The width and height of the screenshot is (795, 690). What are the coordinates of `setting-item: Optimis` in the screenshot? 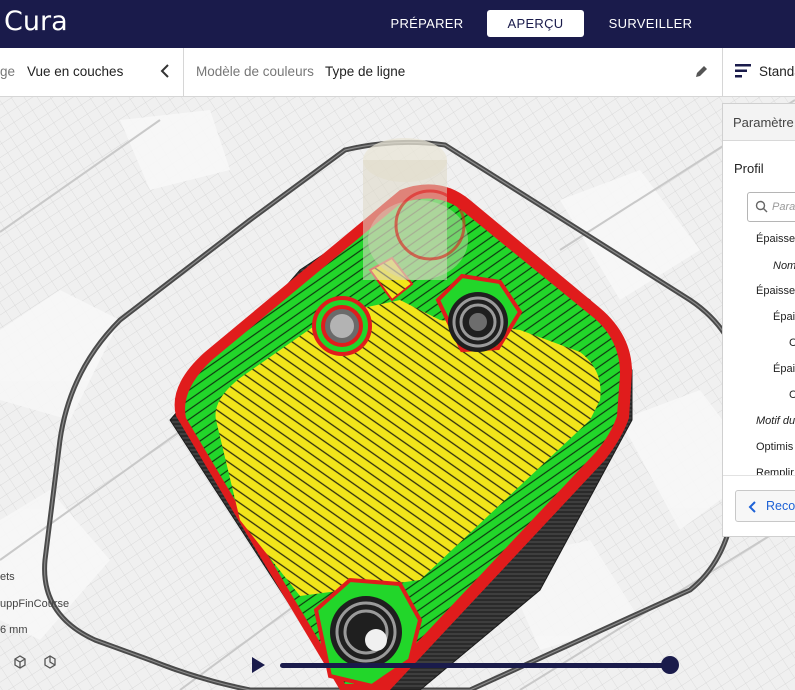 It's located at (774, 447).